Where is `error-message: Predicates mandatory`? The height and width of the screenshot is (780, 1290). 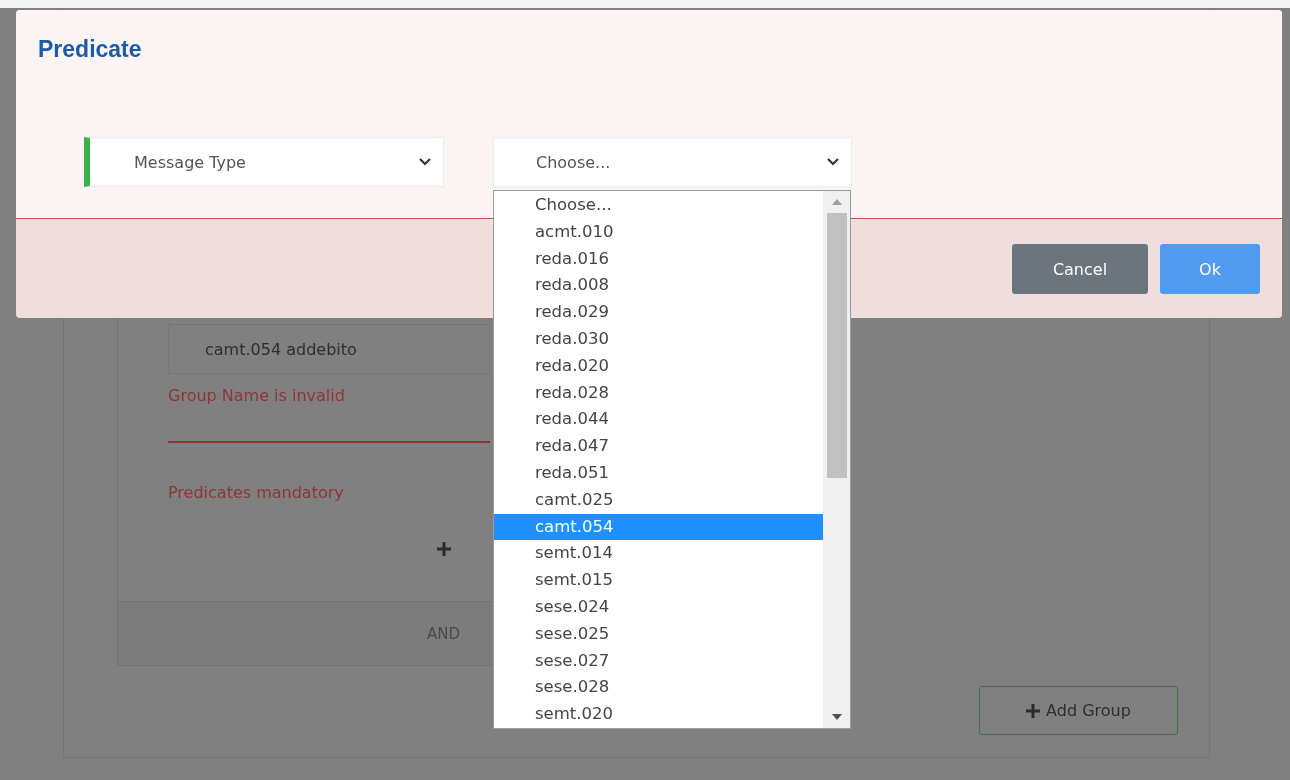 error-message: Predicates mandatory is located at coordinates (256, 493).